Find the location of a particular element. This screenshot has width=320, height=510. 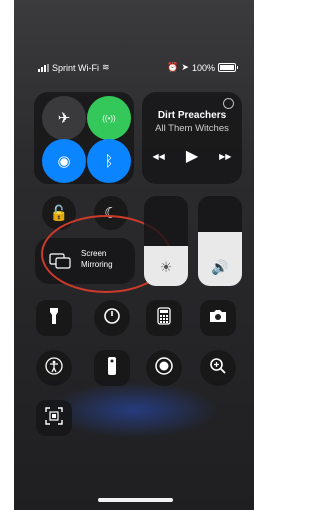

calculator-button is located at coordinates (164, 318).